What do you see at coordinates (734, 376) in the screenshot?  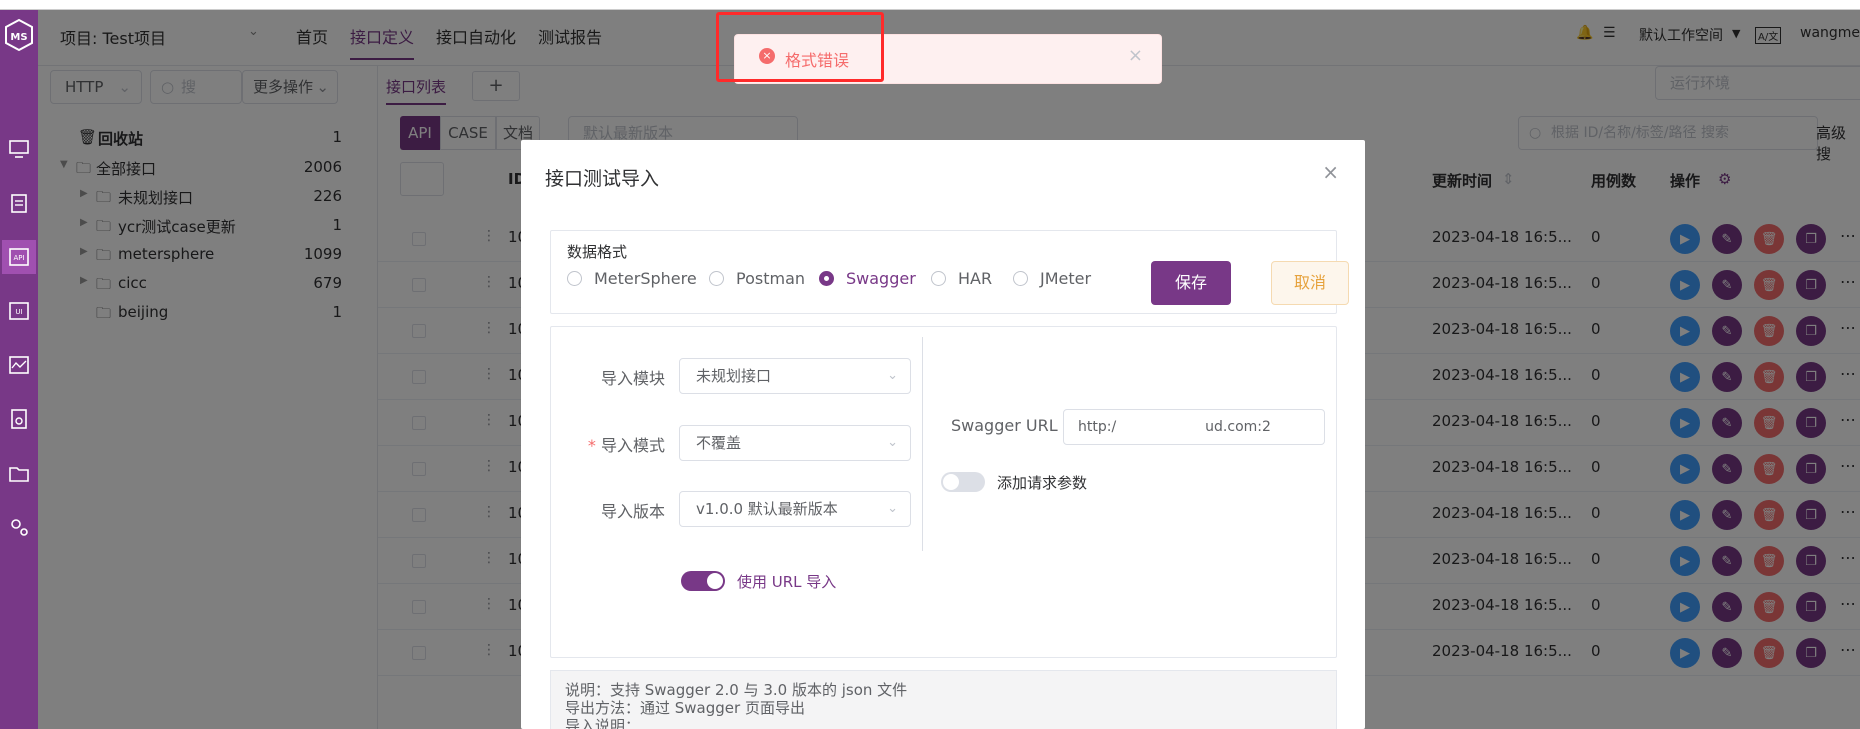 I see `module-value: 未规划接口` at bounding box center [734, 376].